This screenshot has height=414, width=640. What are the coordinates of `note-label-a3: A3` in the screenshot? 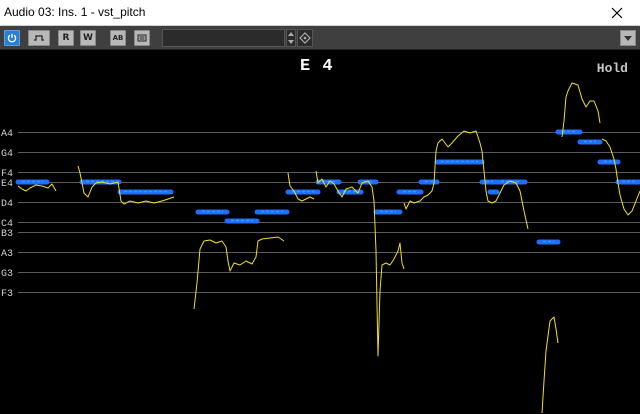 It's located at (7, 254).